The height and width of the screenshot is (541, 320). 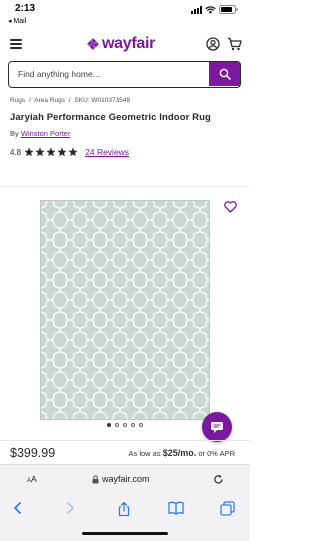 What do you see at coordinates (16, 152) in the screenshot?
I see `rating-value: 4.8` at bounding box center [16, 152].